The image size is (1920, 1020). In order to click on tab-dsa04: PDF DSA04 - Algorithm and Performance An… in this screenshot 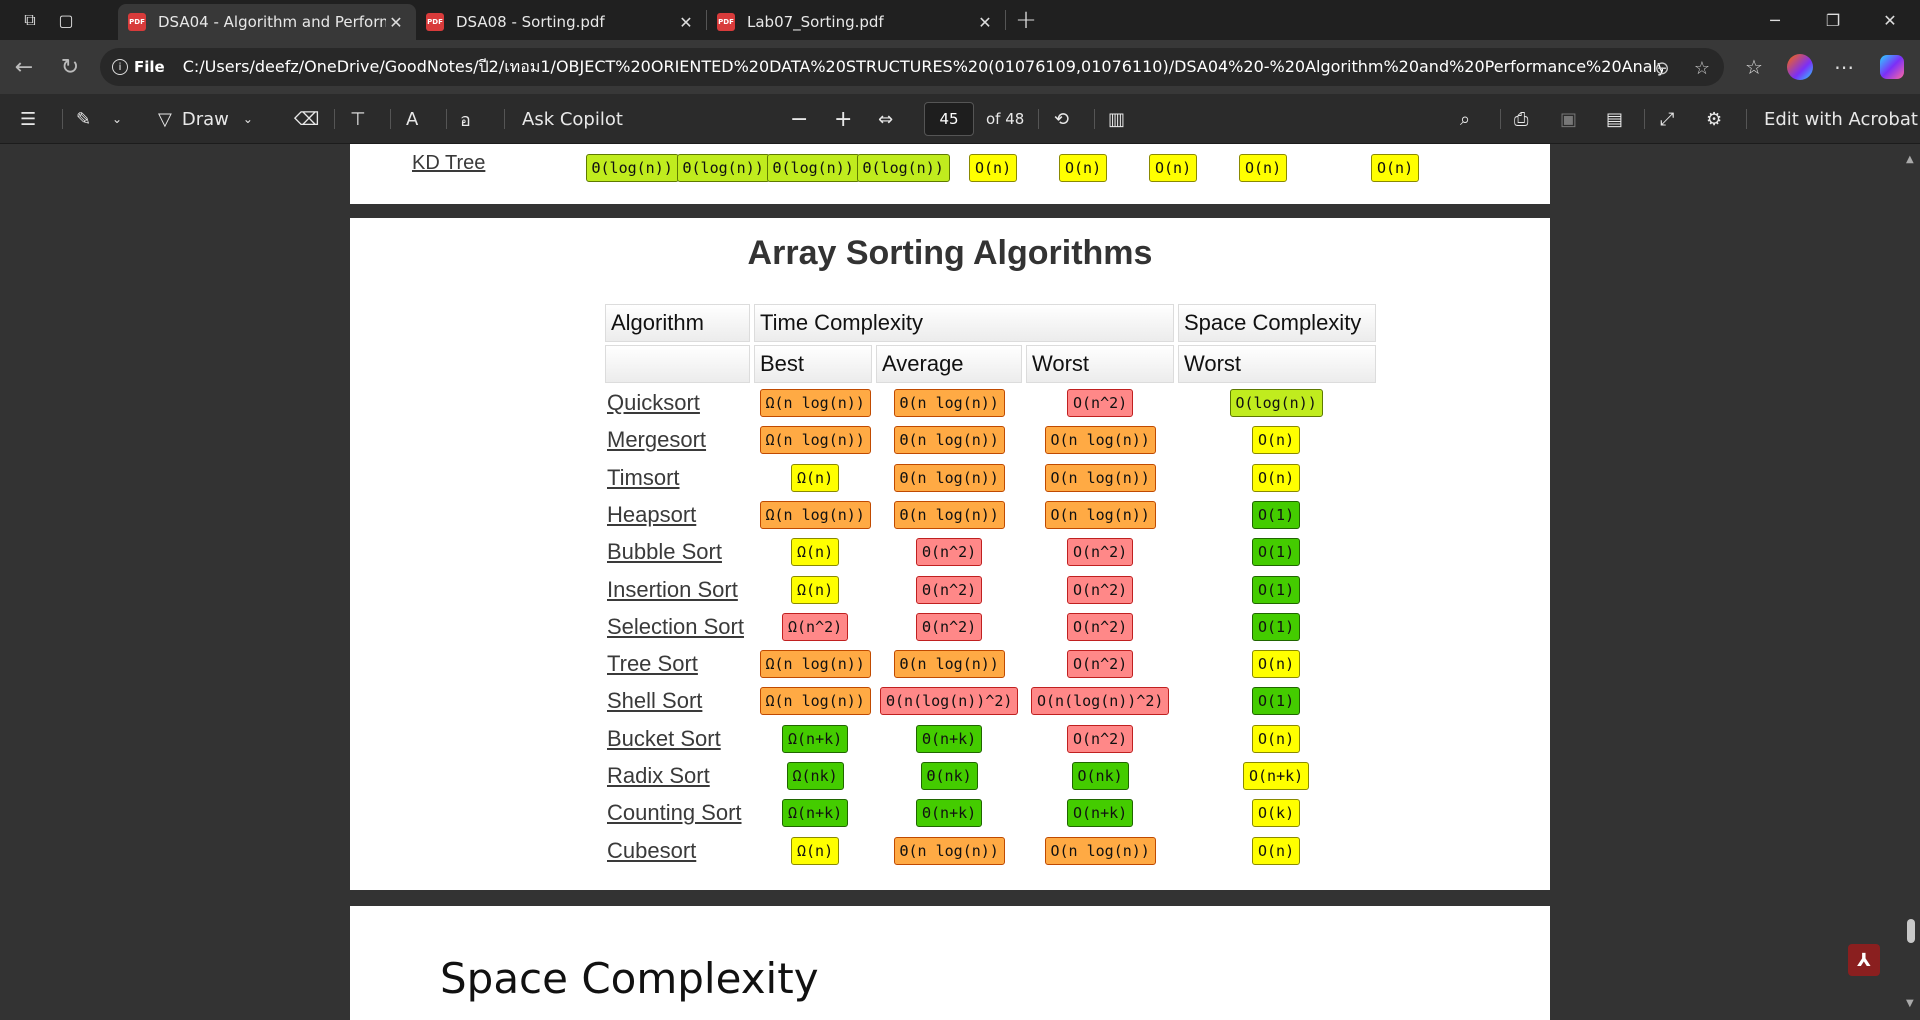, I will do `click(267, 22)`.